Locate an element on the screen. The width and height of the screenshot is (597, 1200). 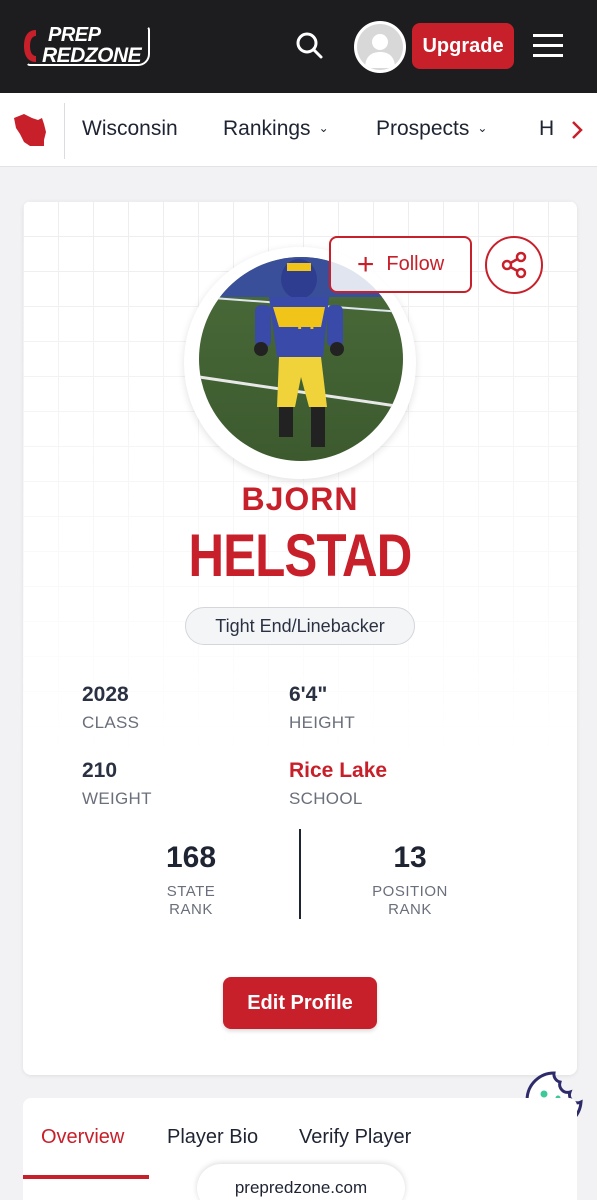
rank-divider is located at coordinates (300, 874).